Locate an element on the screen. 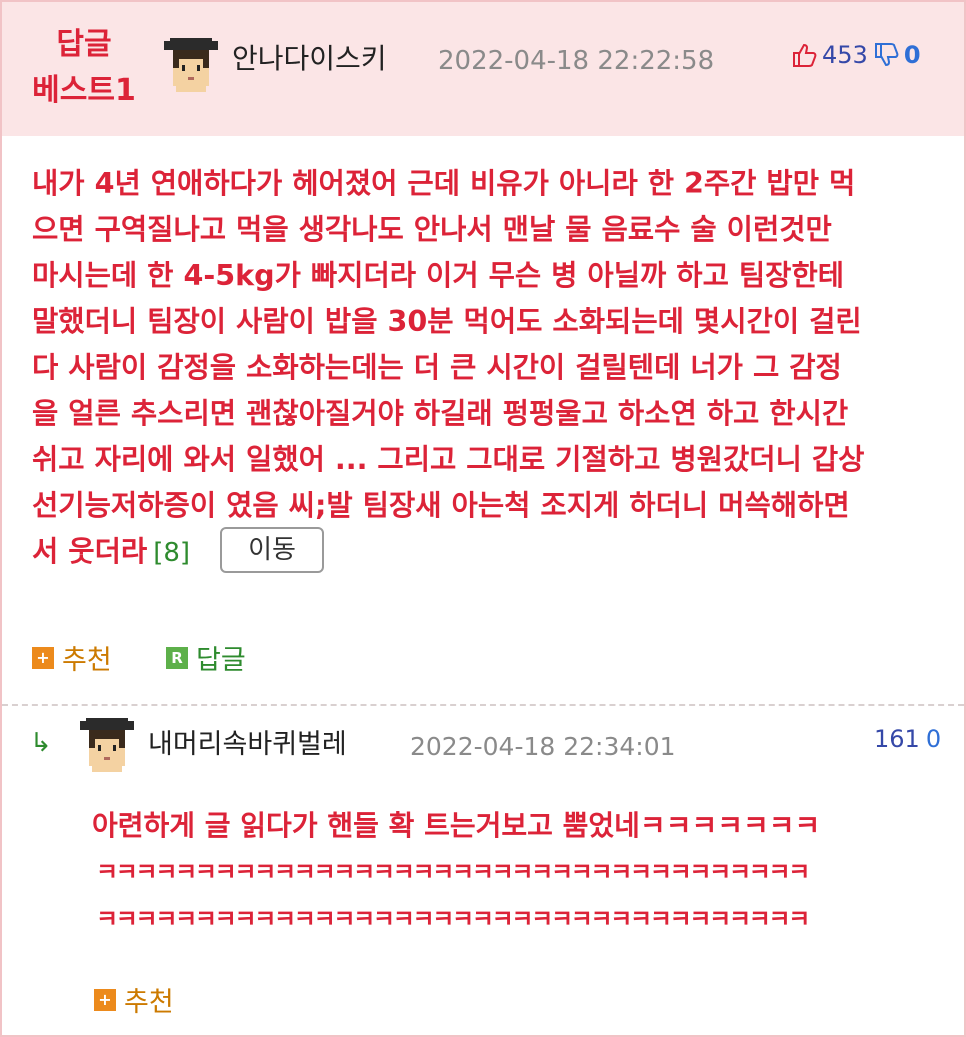 The height and width of the screenshot is (1037, 966). body-last-line: 서 웃더라 [8] 이동 is located at coordinates (448, 550).